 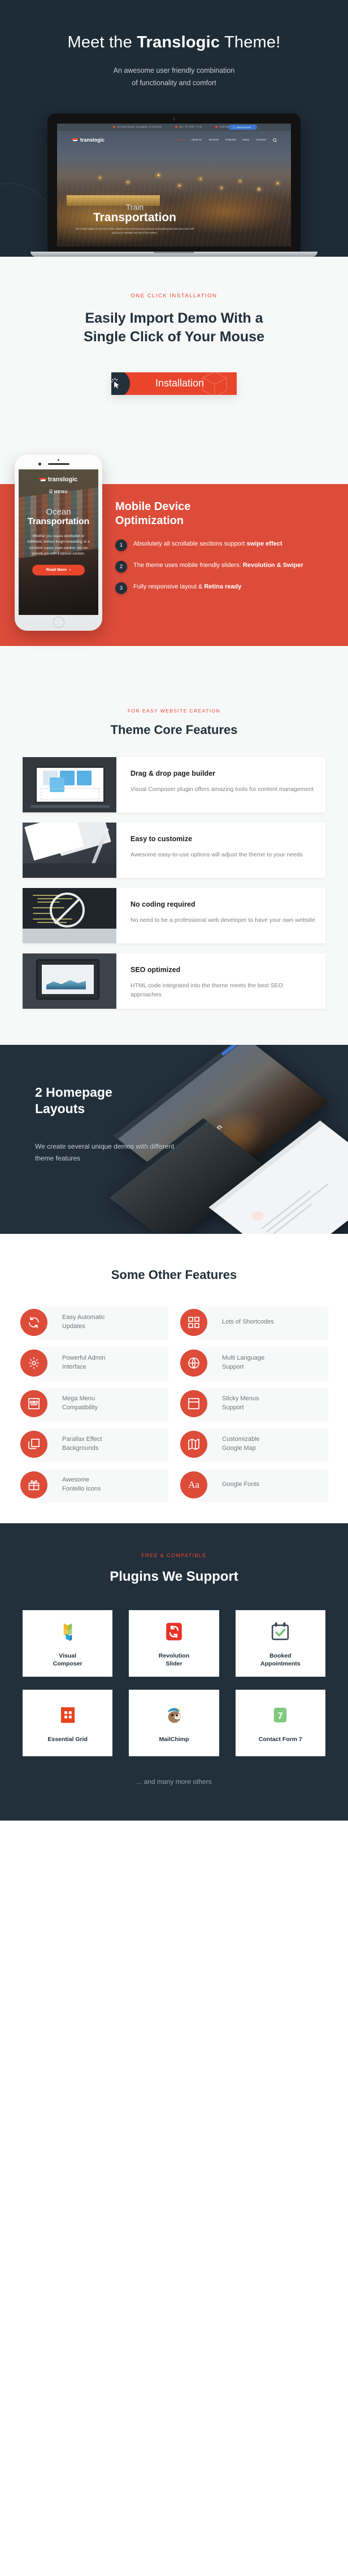 I want to click on nav-item-home: Home, so click(x=181, y=139).